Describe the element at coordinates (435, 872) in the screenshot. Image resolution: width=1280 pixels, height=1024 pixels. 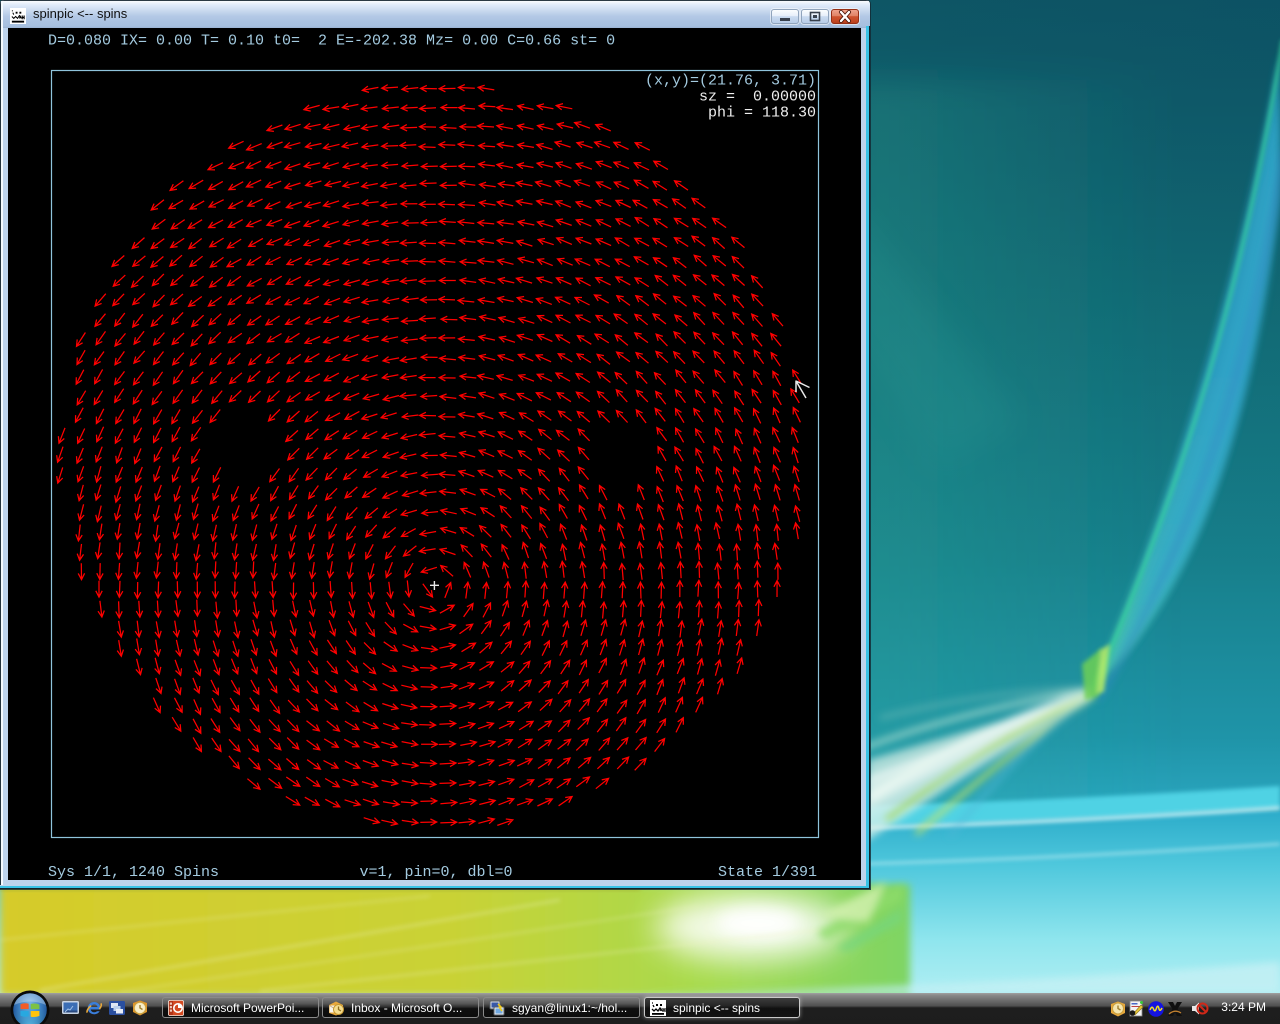
I see `svg-text: v=1, pin=0, dbl=0` at that location.